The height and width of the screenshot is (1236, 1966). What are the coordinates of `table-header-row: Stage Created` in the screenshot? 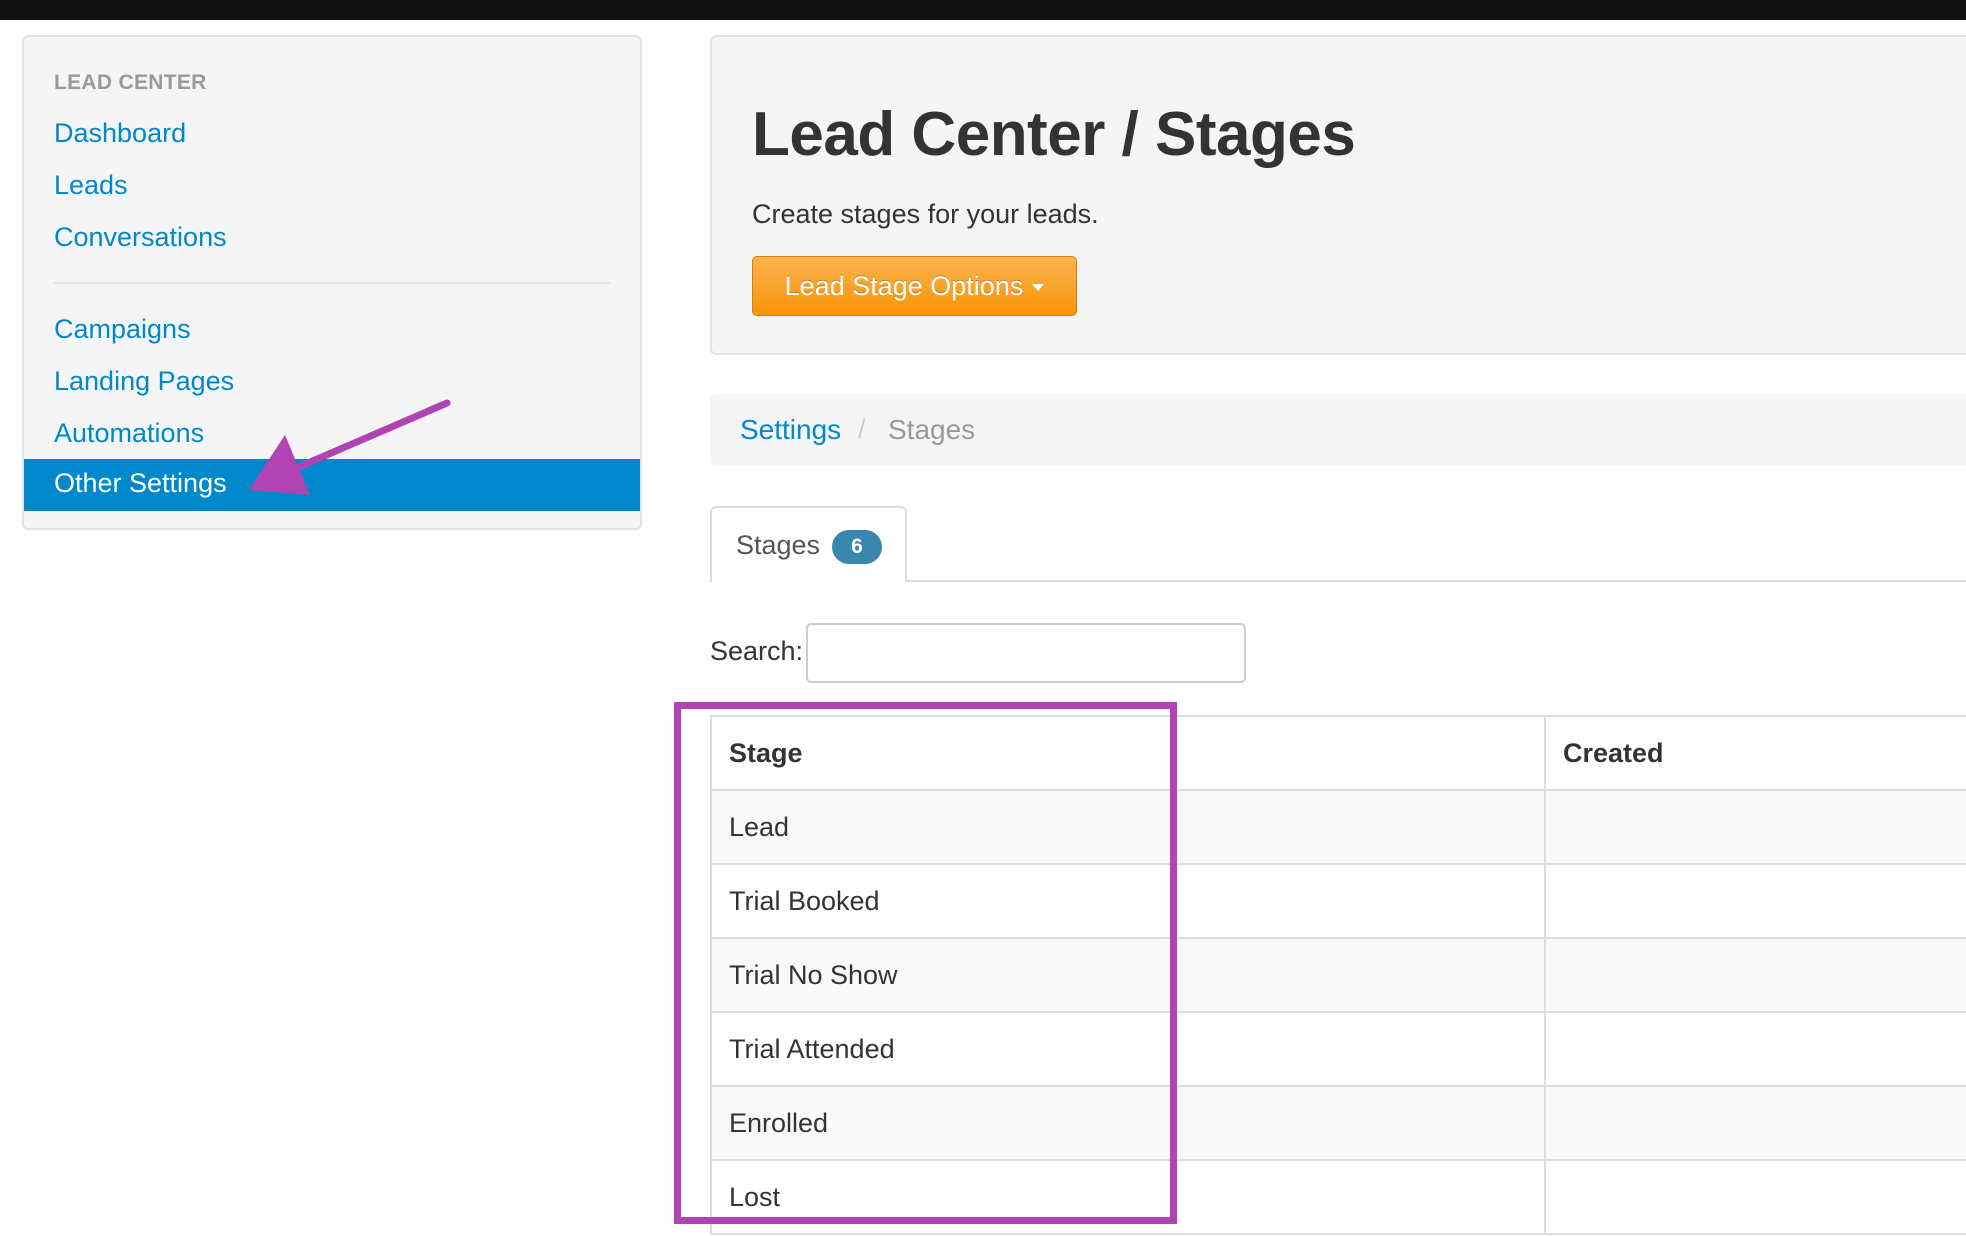 It's located at (1338, 753).